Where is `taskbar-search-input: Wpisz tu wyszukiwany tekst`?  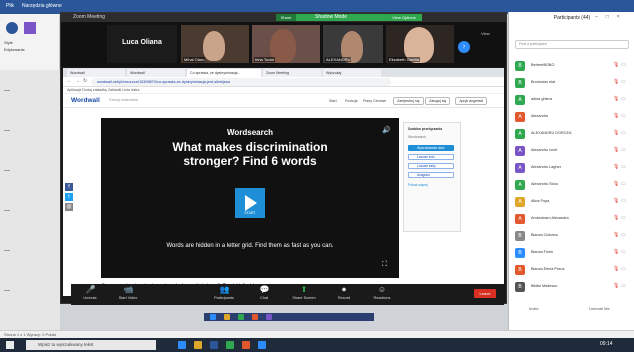
taskbar-search-input: Wpisz tu wyszukiwany tekst is located at coordinates (91, 345).